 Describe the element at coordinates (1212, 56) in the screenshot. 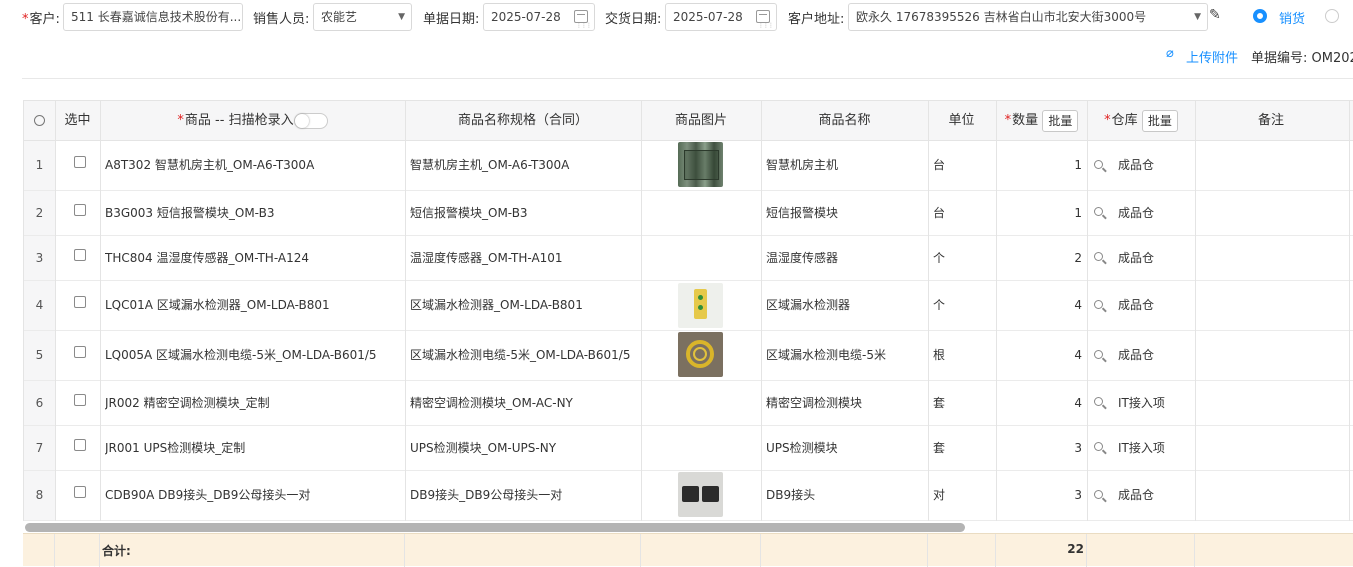

I see `upload-attachment-link: 上传附件` at that location.